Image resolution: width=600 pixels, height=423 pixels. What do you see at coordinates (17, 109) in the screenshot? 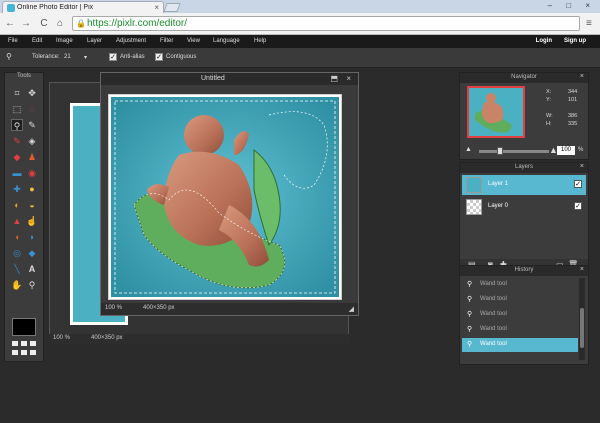
I see `marquee-tool-icon: ⬚` at bounding box center [17, 109].